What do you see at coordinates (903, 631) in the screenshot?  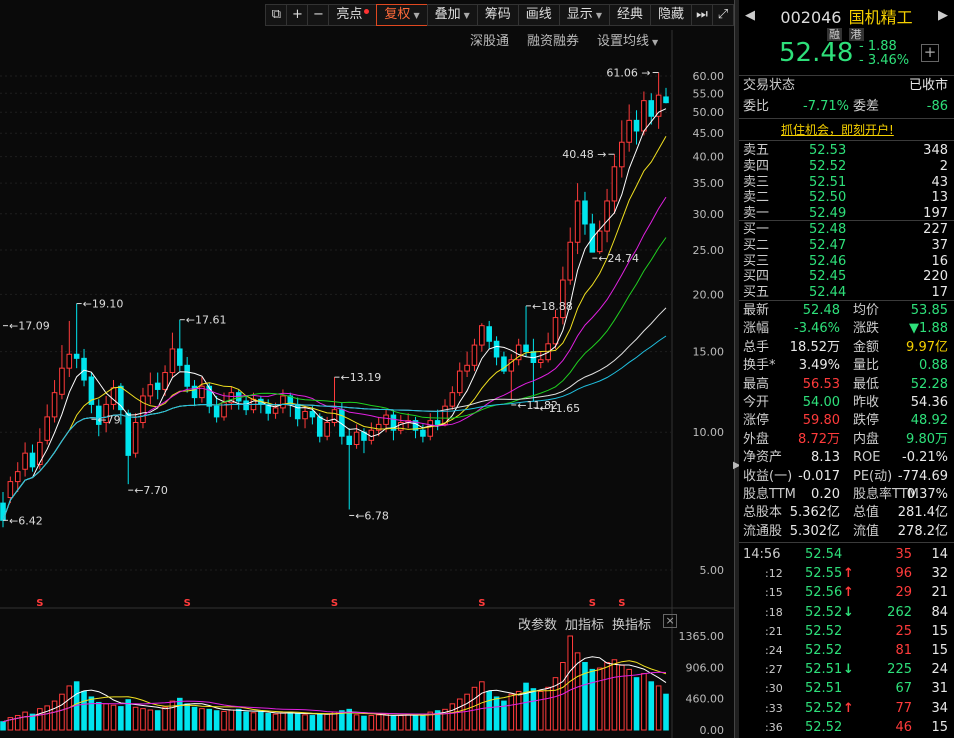 I see `tick-volume: 25` at bounding box center [903, 631].